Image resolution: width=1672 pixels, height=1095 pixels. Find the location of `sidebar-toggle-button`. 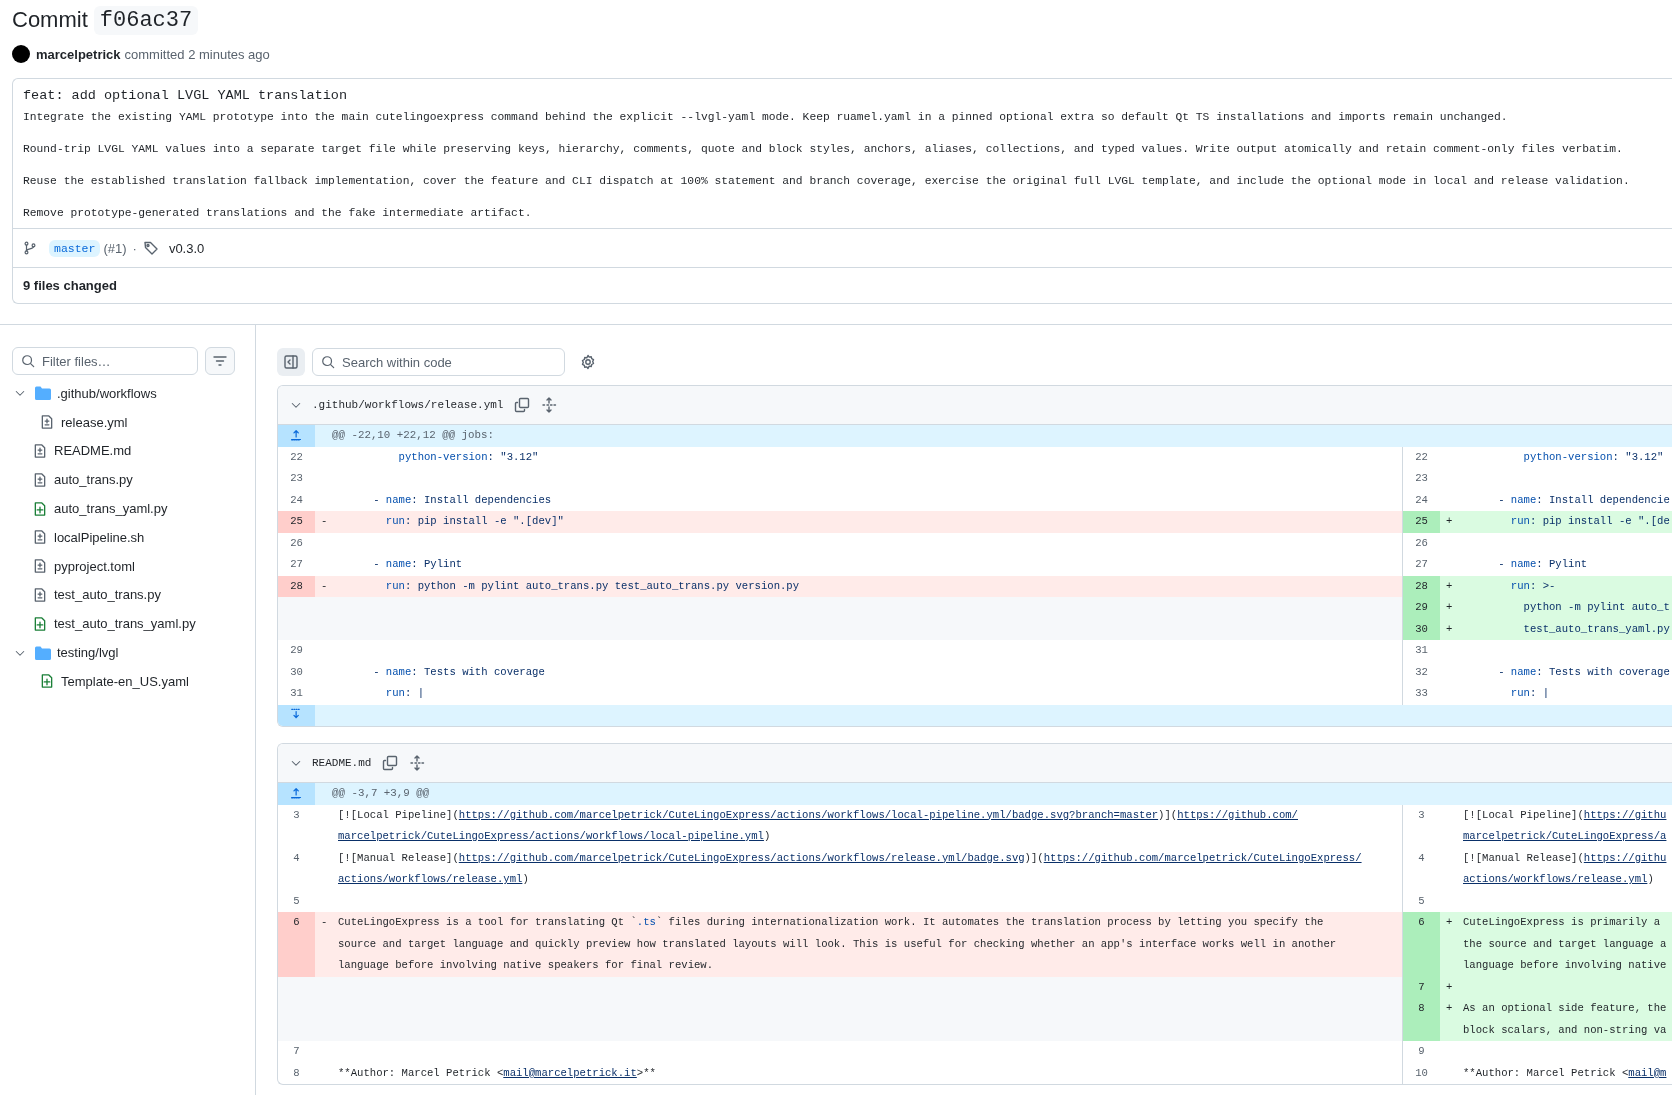

sidebar-toggle-button is located at coordinates (291, 362).